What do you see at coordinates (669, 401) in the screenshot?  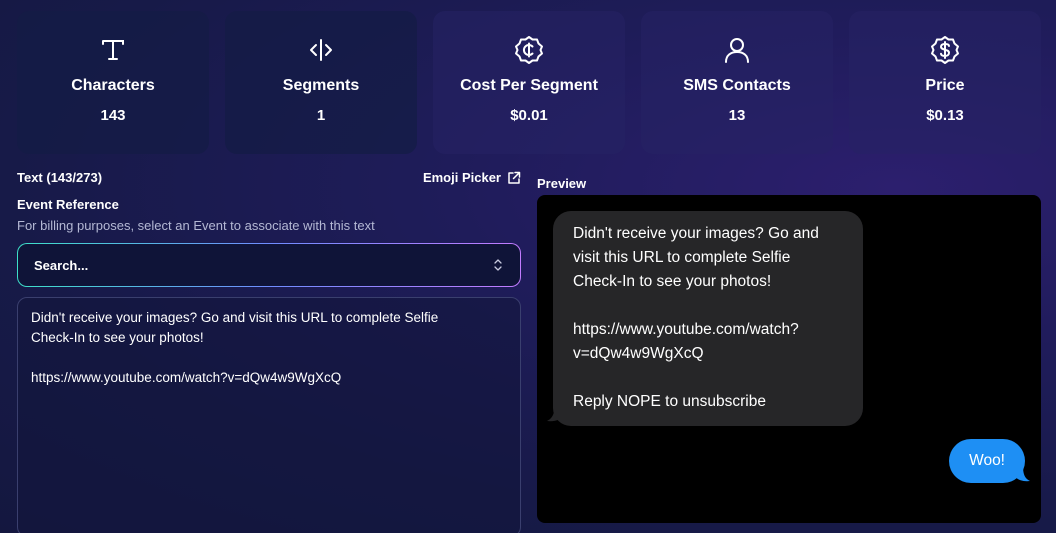 I see `incoming-message-unsubscribe: Reply NOPE to unsubscribe` at bounding box center [669, 401].